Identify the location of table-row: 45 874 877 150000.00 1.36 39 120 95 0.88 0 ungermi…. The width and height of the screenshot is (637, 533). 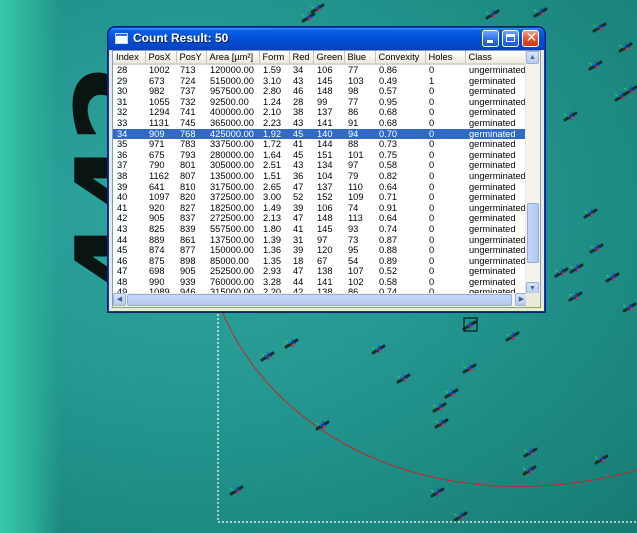
(320, 250).